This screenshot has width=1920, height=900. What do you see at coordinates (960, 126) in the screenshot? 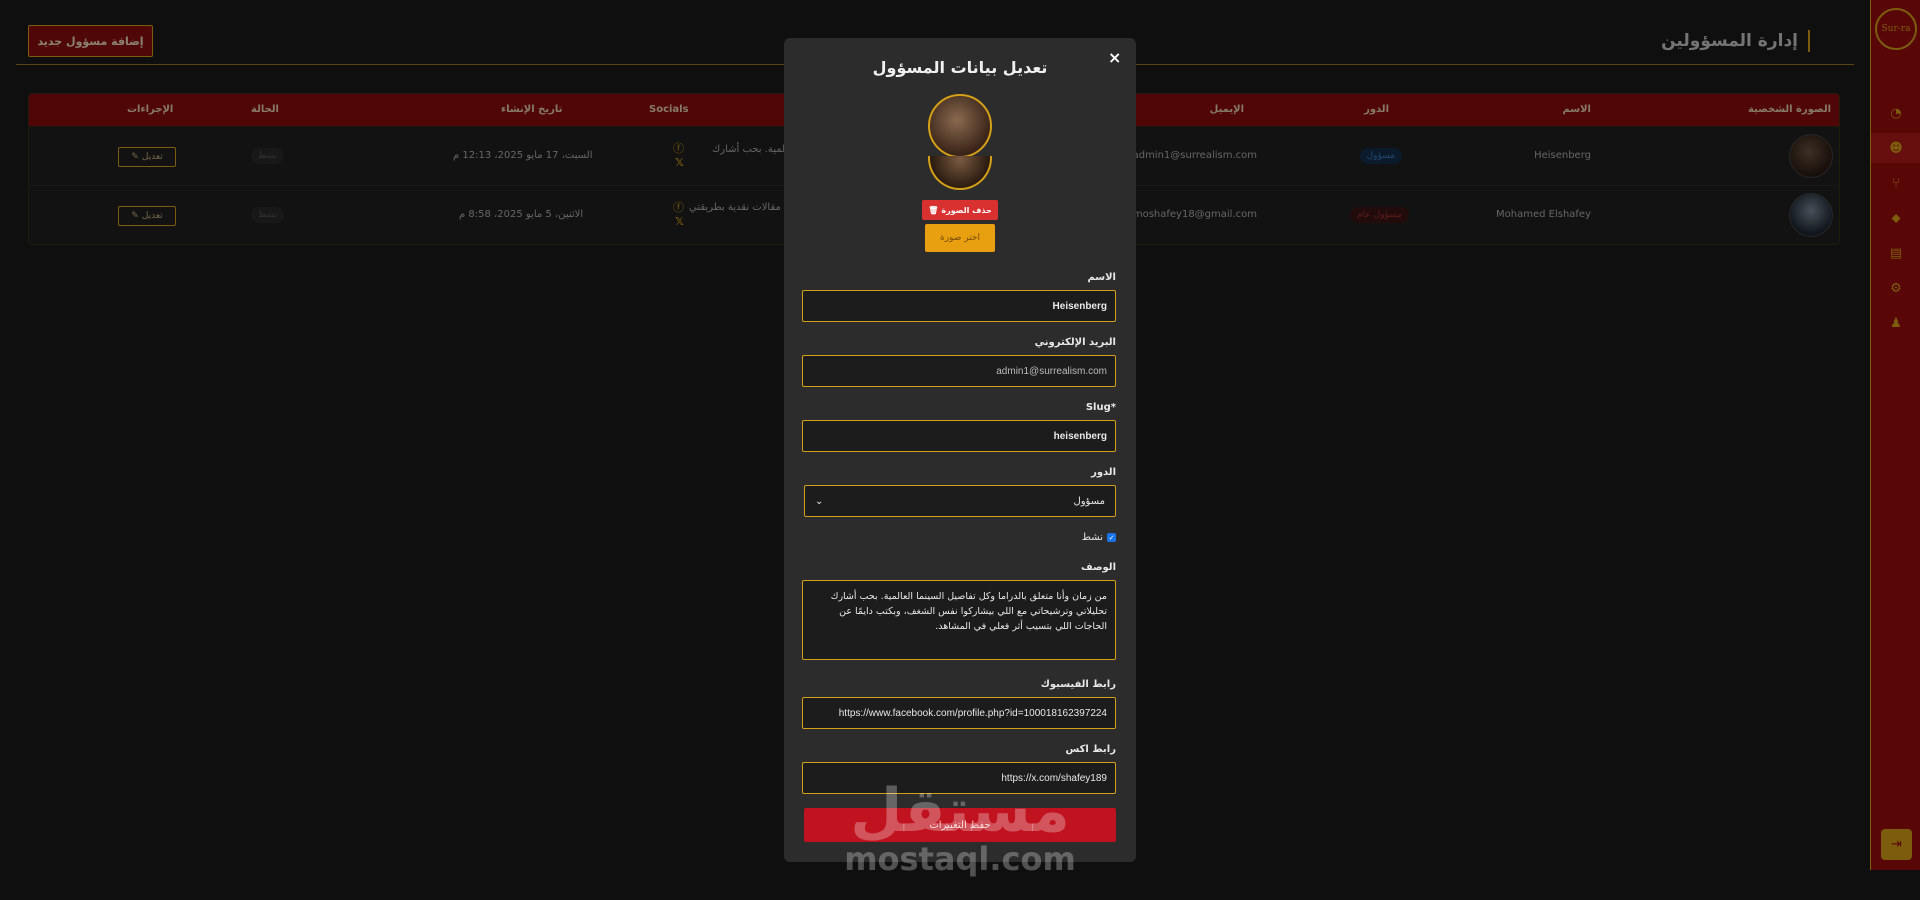
I see `profile-photo` at bounding box center [960, 126].